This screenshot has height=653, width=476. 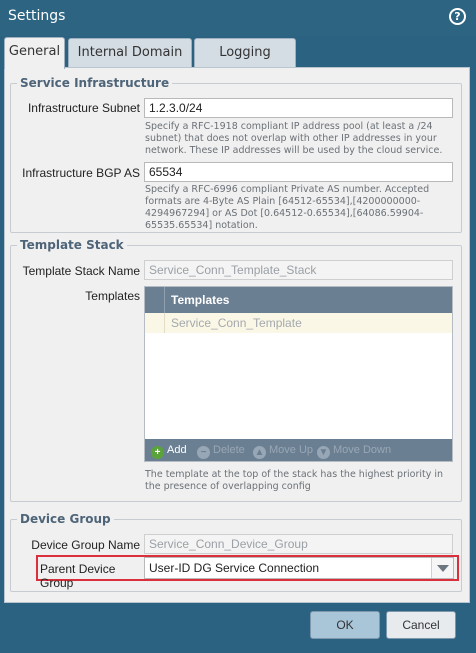 I want to click on infrastructure-bgp-as-input: 65534, so click(x=298, y=172).